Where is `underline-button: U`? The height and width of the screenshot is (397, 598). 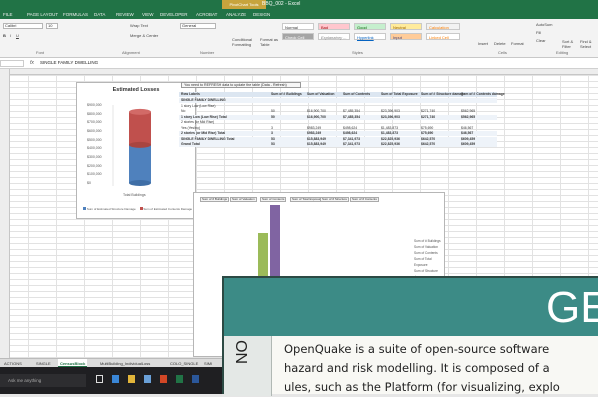 underline-button: U is located at coordinates (17, 35).